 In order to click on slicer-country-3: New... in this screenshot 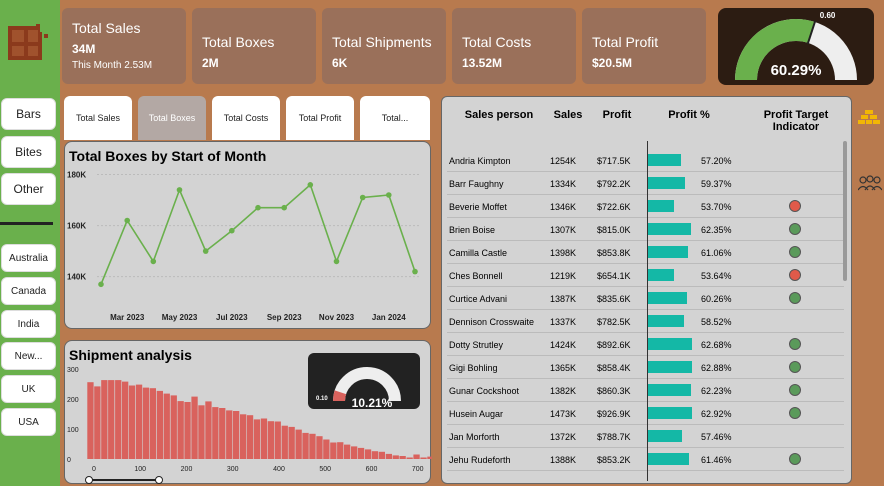, I will do `click(28, 356)`.